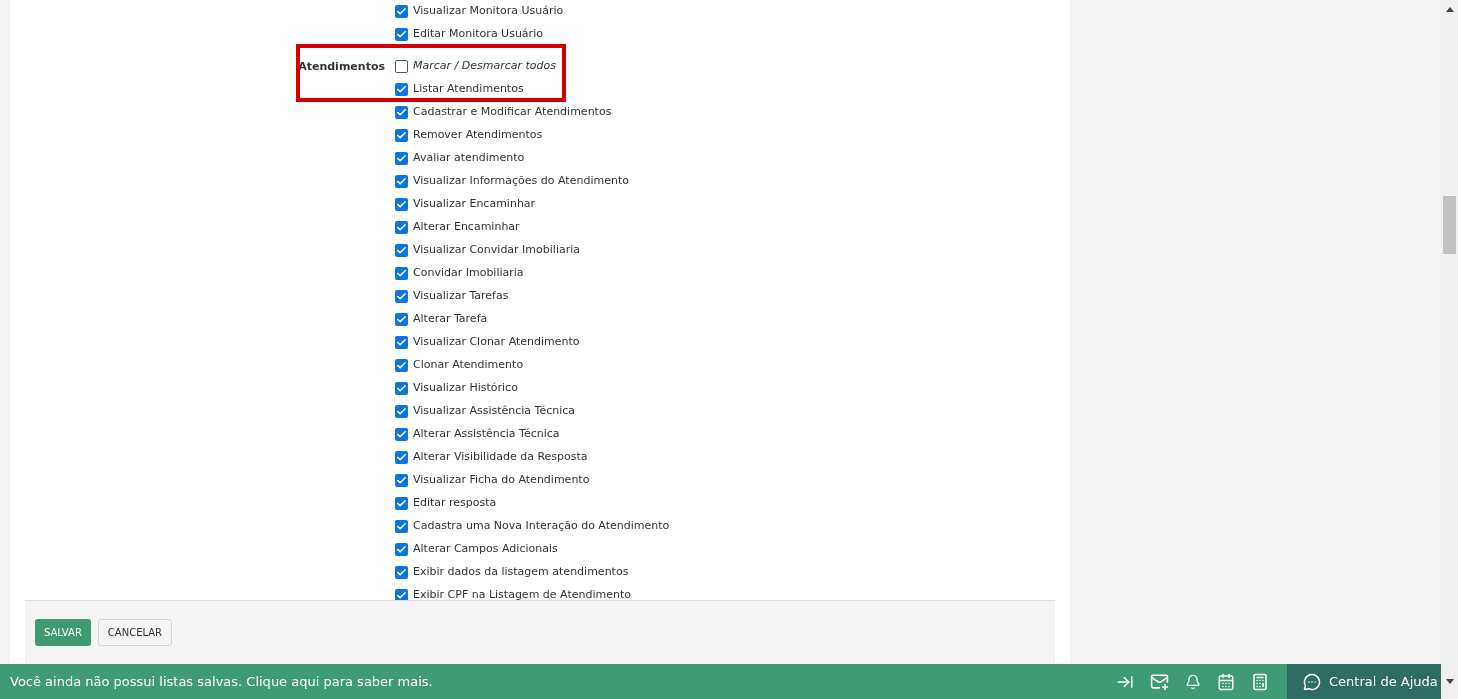  What do you see at coordinates (494, 411) in the screenshot?
I see `permission-label: Visualizar Assistência Técnica` at bounding box center [494, 411].